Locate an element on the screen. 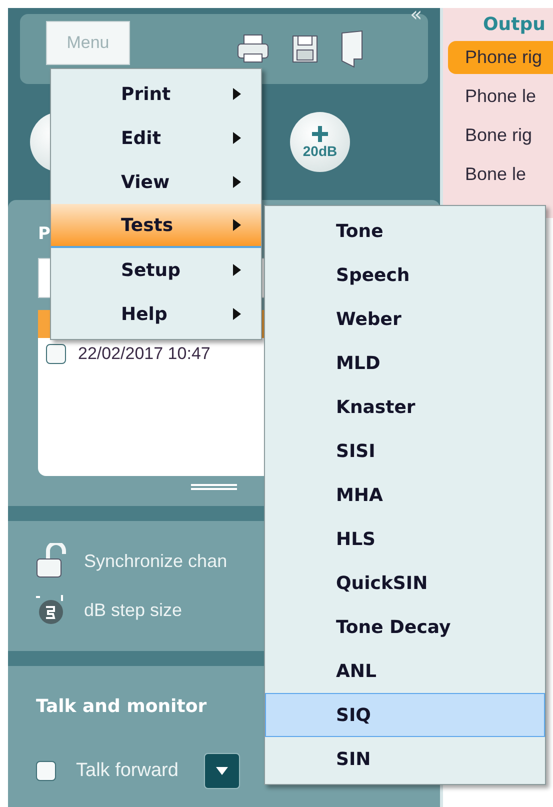 This screenshot has height=807, width=553. menu-item: MHA is located at coordinates (405, 495).